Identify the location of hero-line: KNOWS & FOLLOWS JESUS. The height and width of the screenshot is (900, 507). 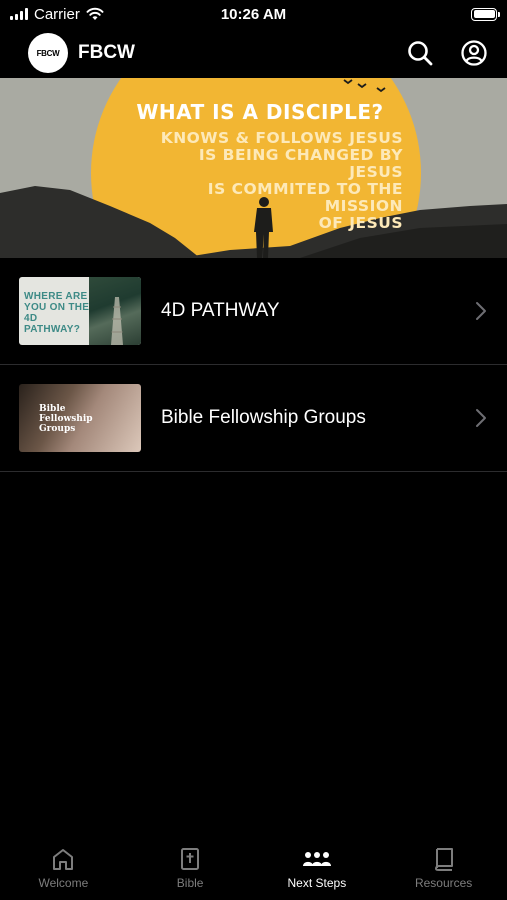
(281, 138).